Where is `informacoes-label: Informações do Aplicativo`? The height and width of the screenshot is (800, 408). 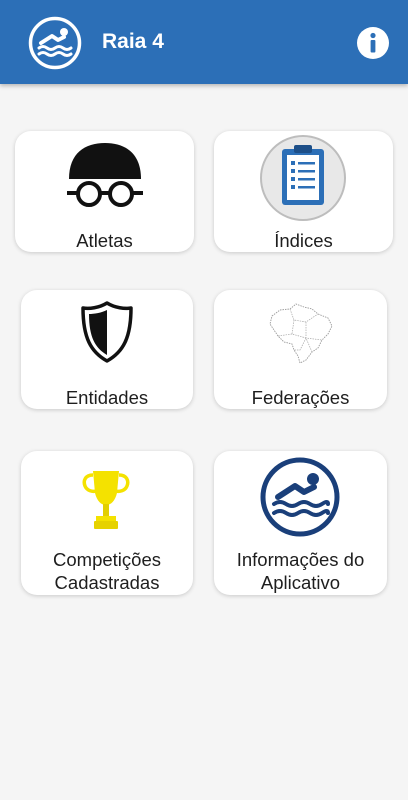
informacoes-label: Informações do Aplicativo is located at coordinates (300, 571).